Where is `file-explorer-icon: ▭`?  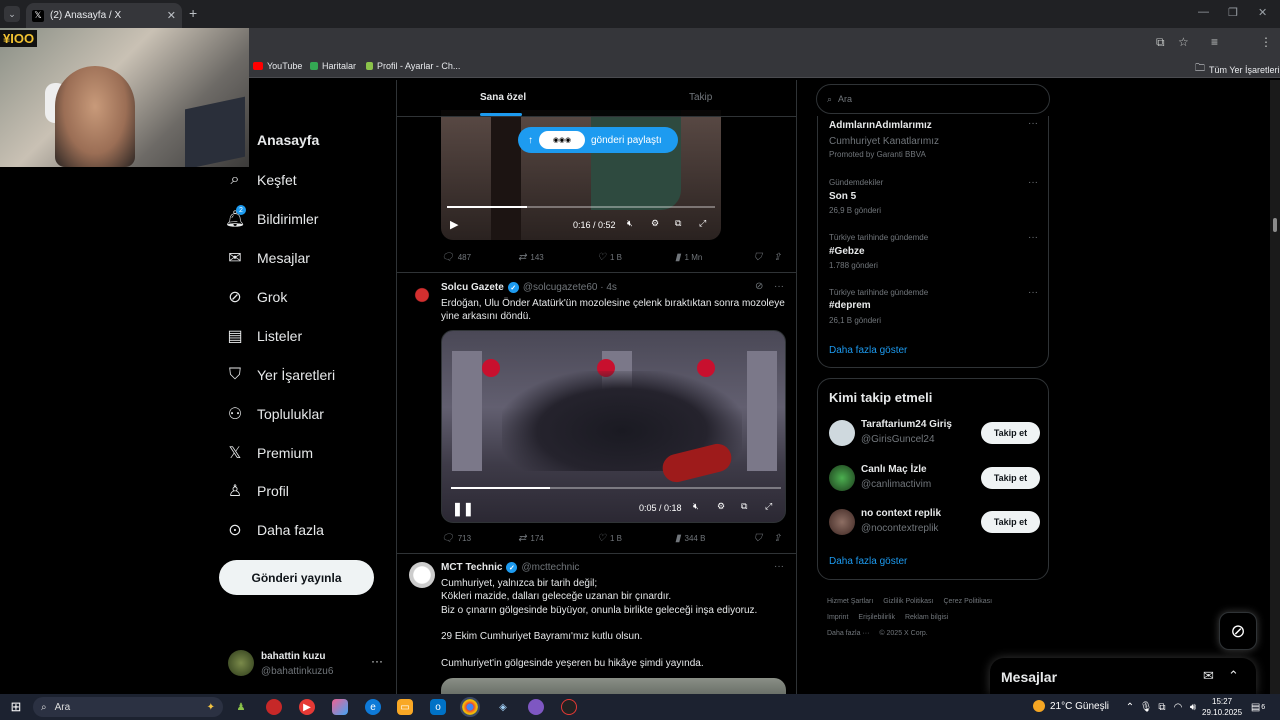 file-explorer-icon: ▭ is located at coordinates (405, 707).